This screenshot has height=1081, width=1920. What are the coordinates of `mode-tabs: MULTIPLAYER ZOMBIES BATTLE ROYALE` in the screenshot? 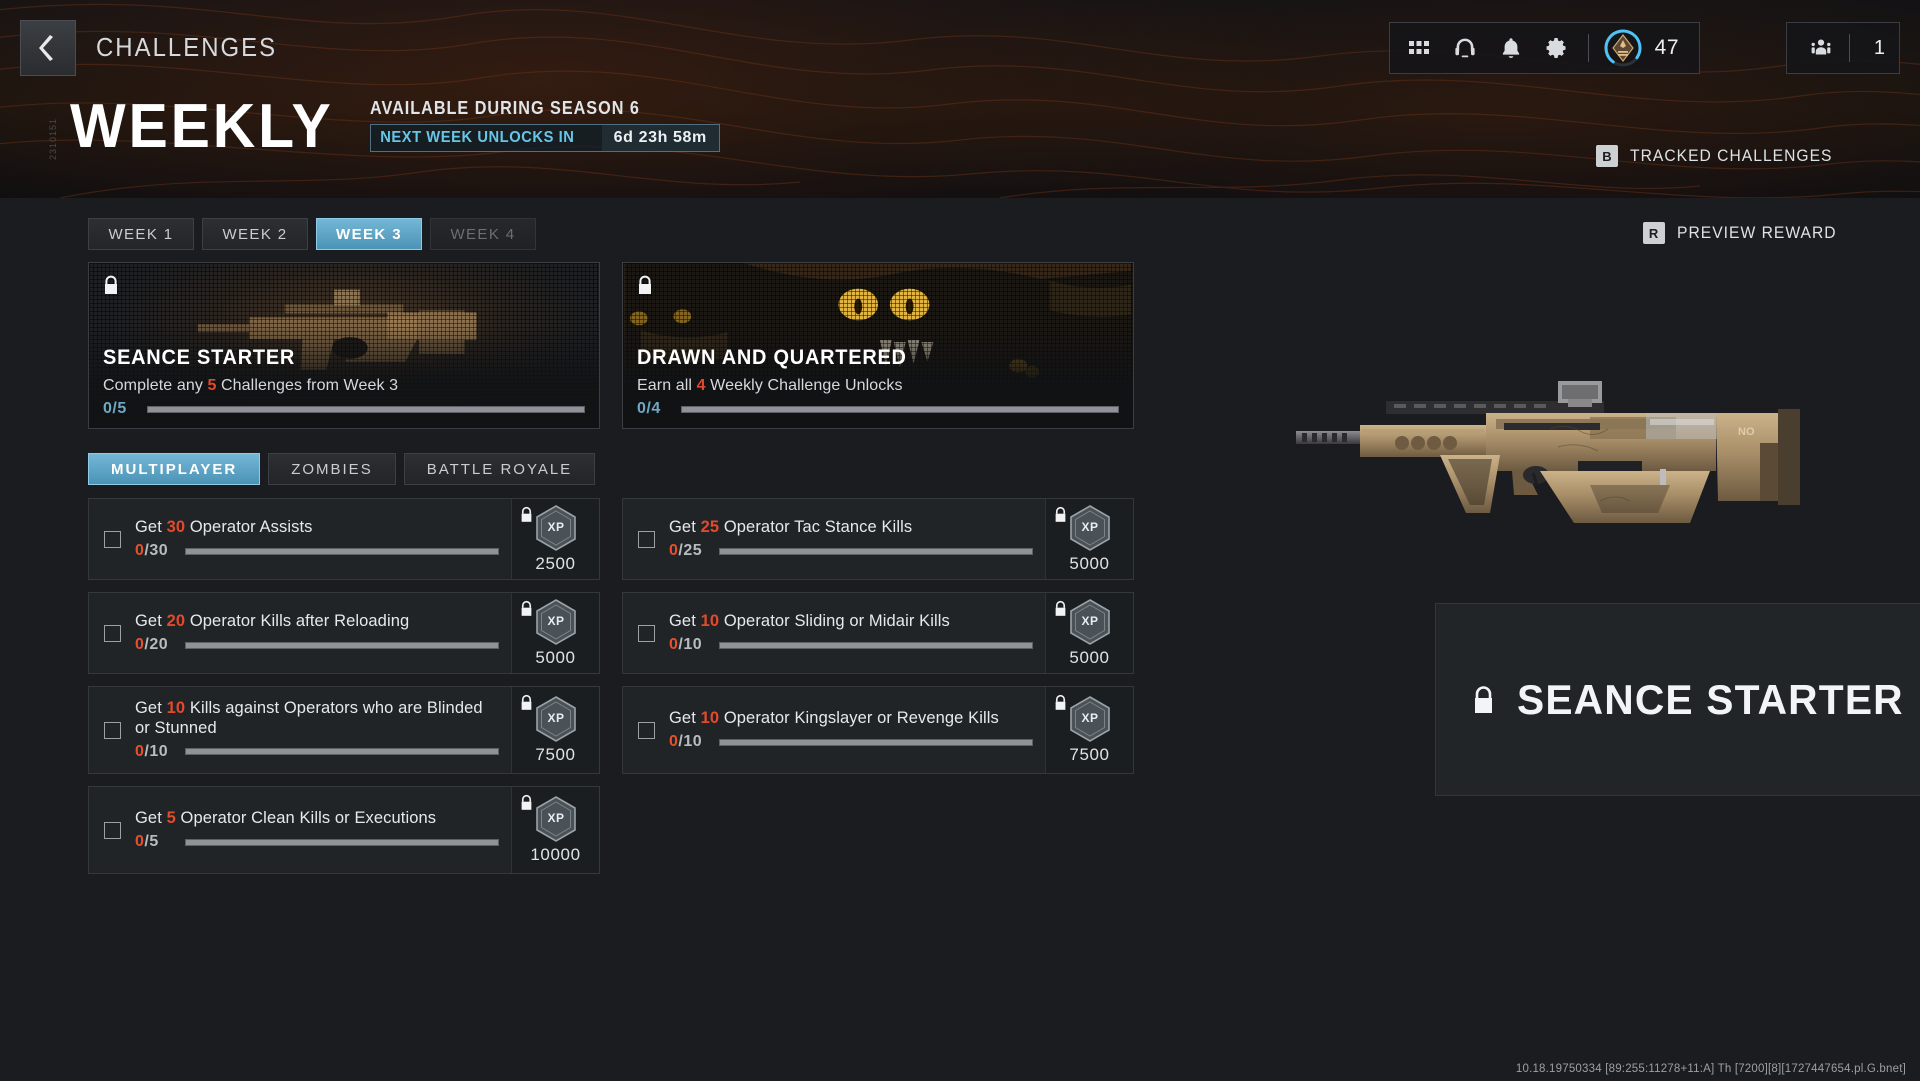 It's located at (342, 469).